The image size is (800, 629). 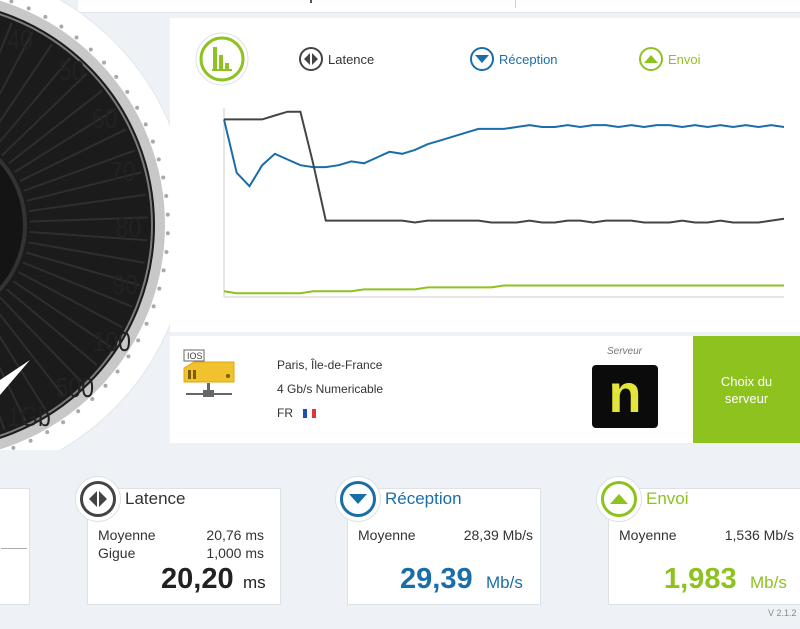 What do you see at coordinates (98, 499) in the screenshot?
I see `latency-card-icon` at bounding box center [98, 499].